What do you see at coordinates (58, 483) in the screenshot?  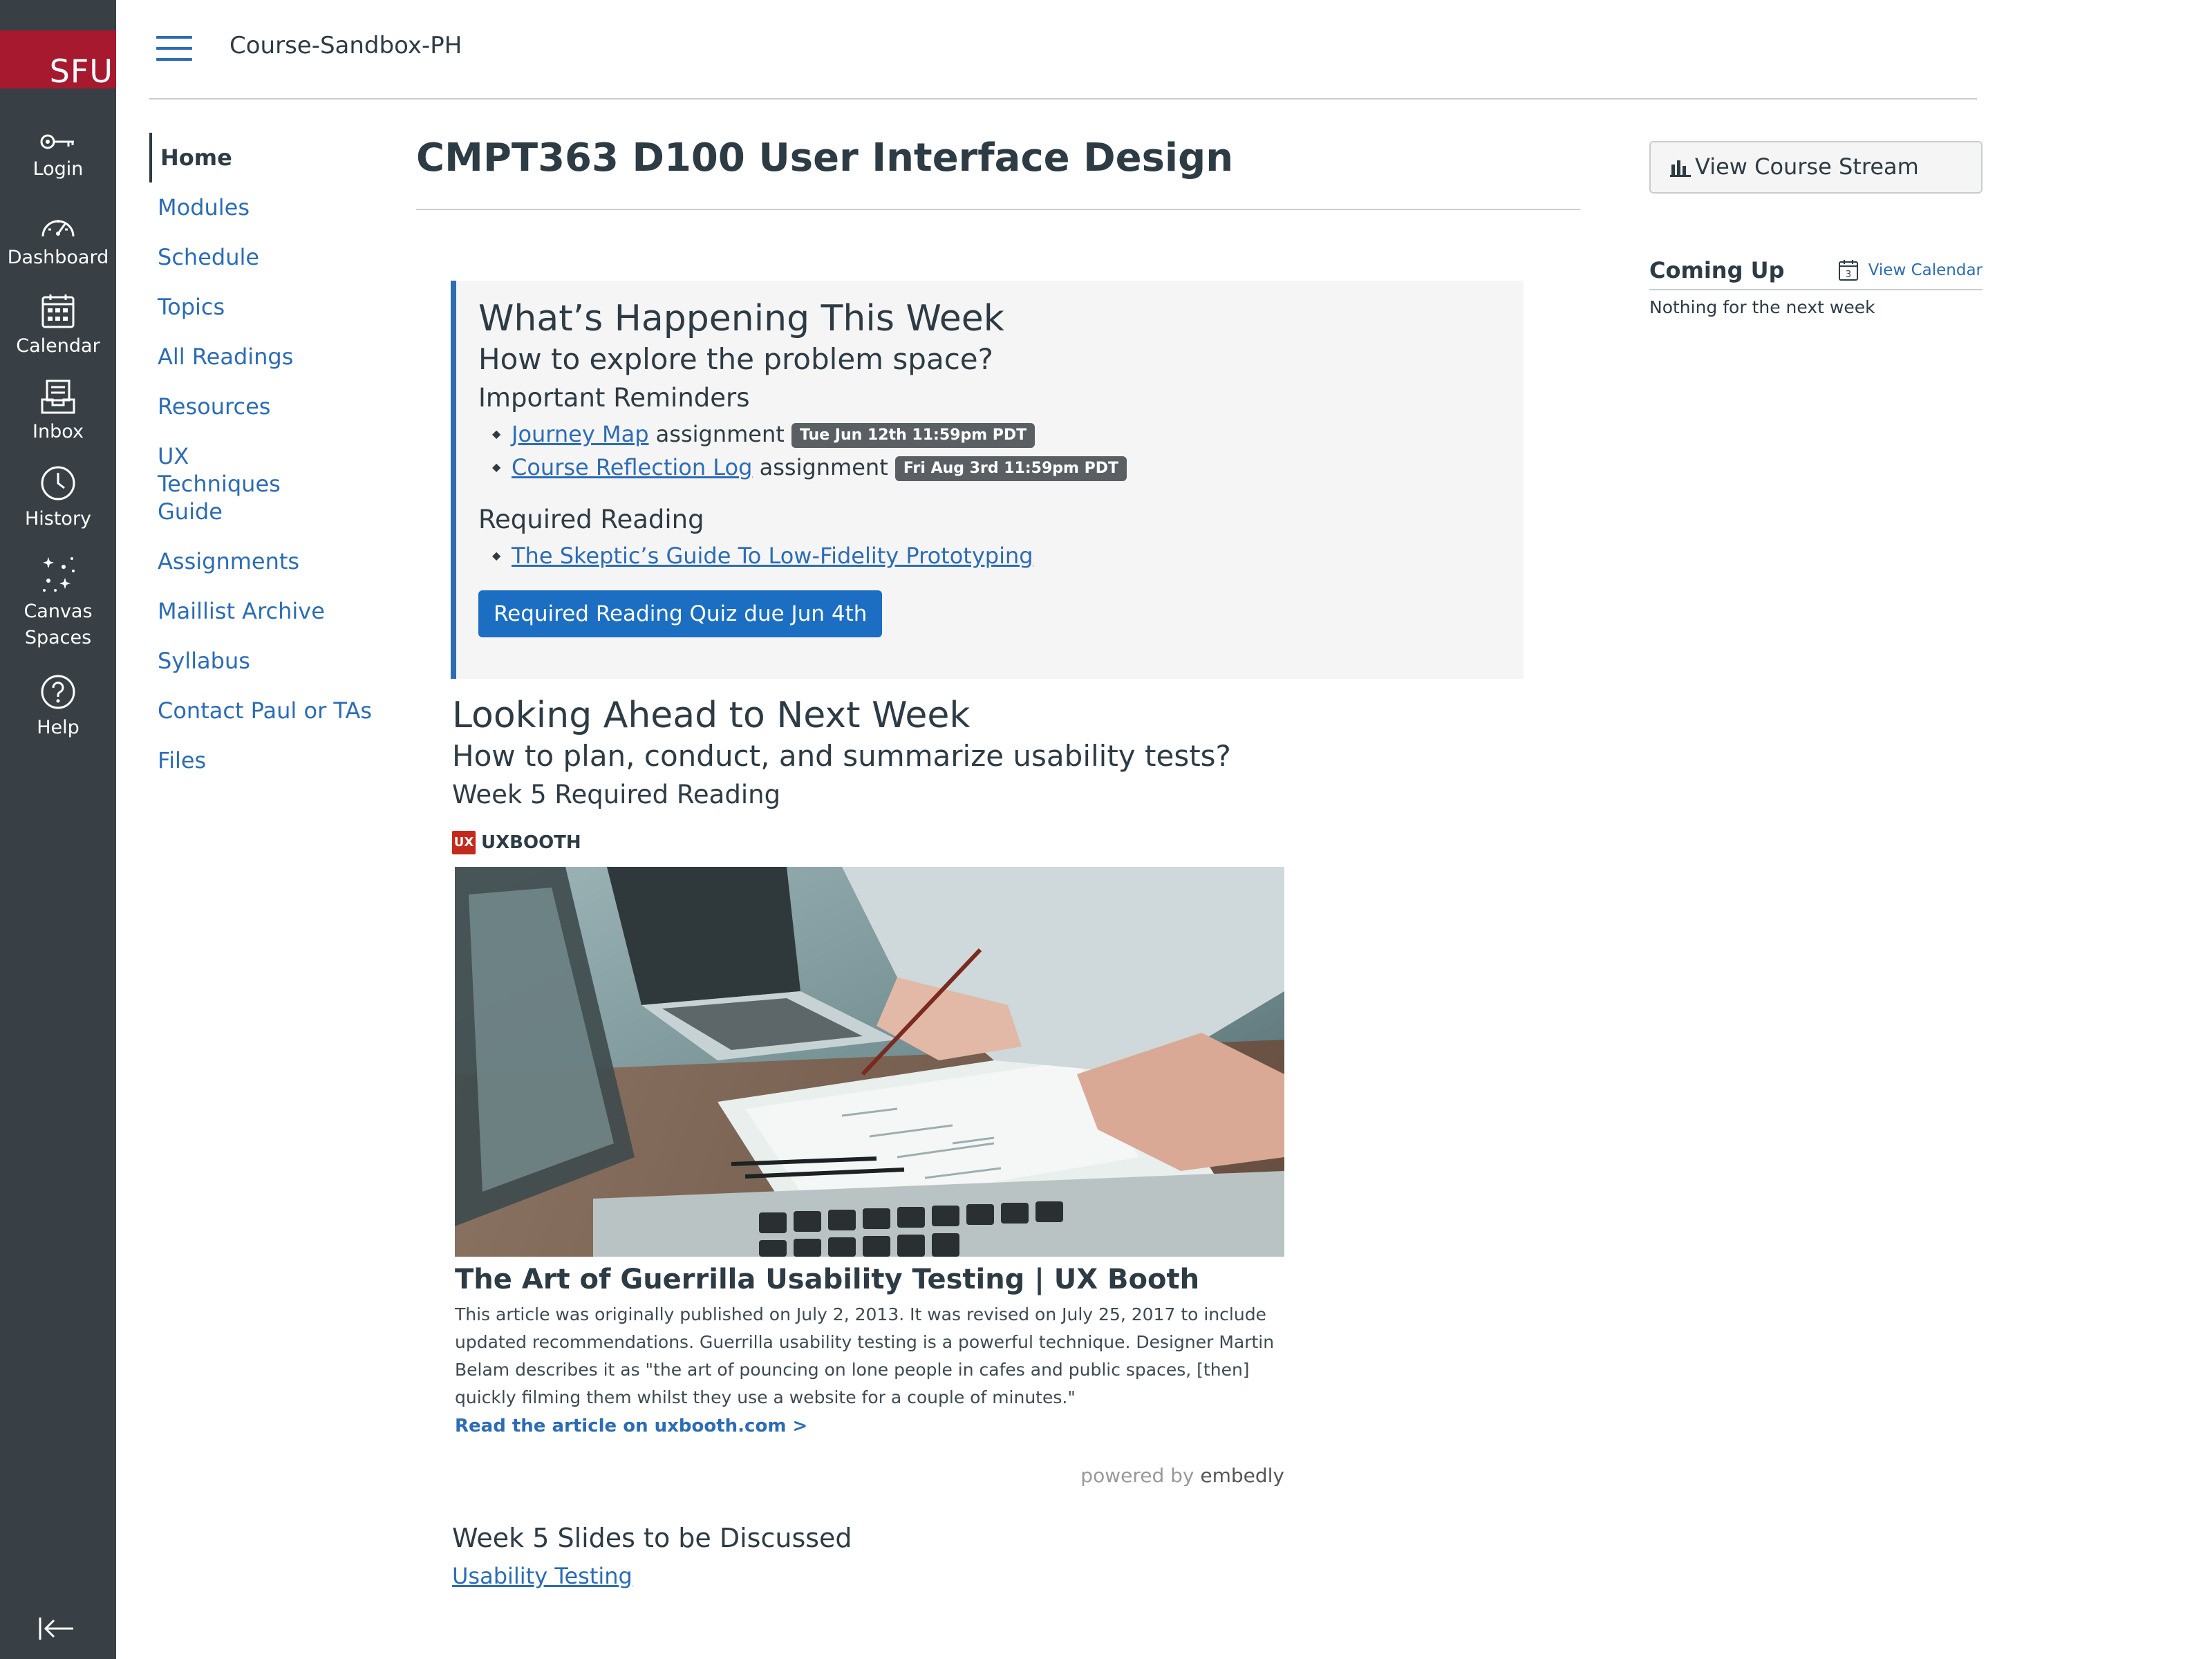 I see `clock-icon` at bounding box center [58, 483].